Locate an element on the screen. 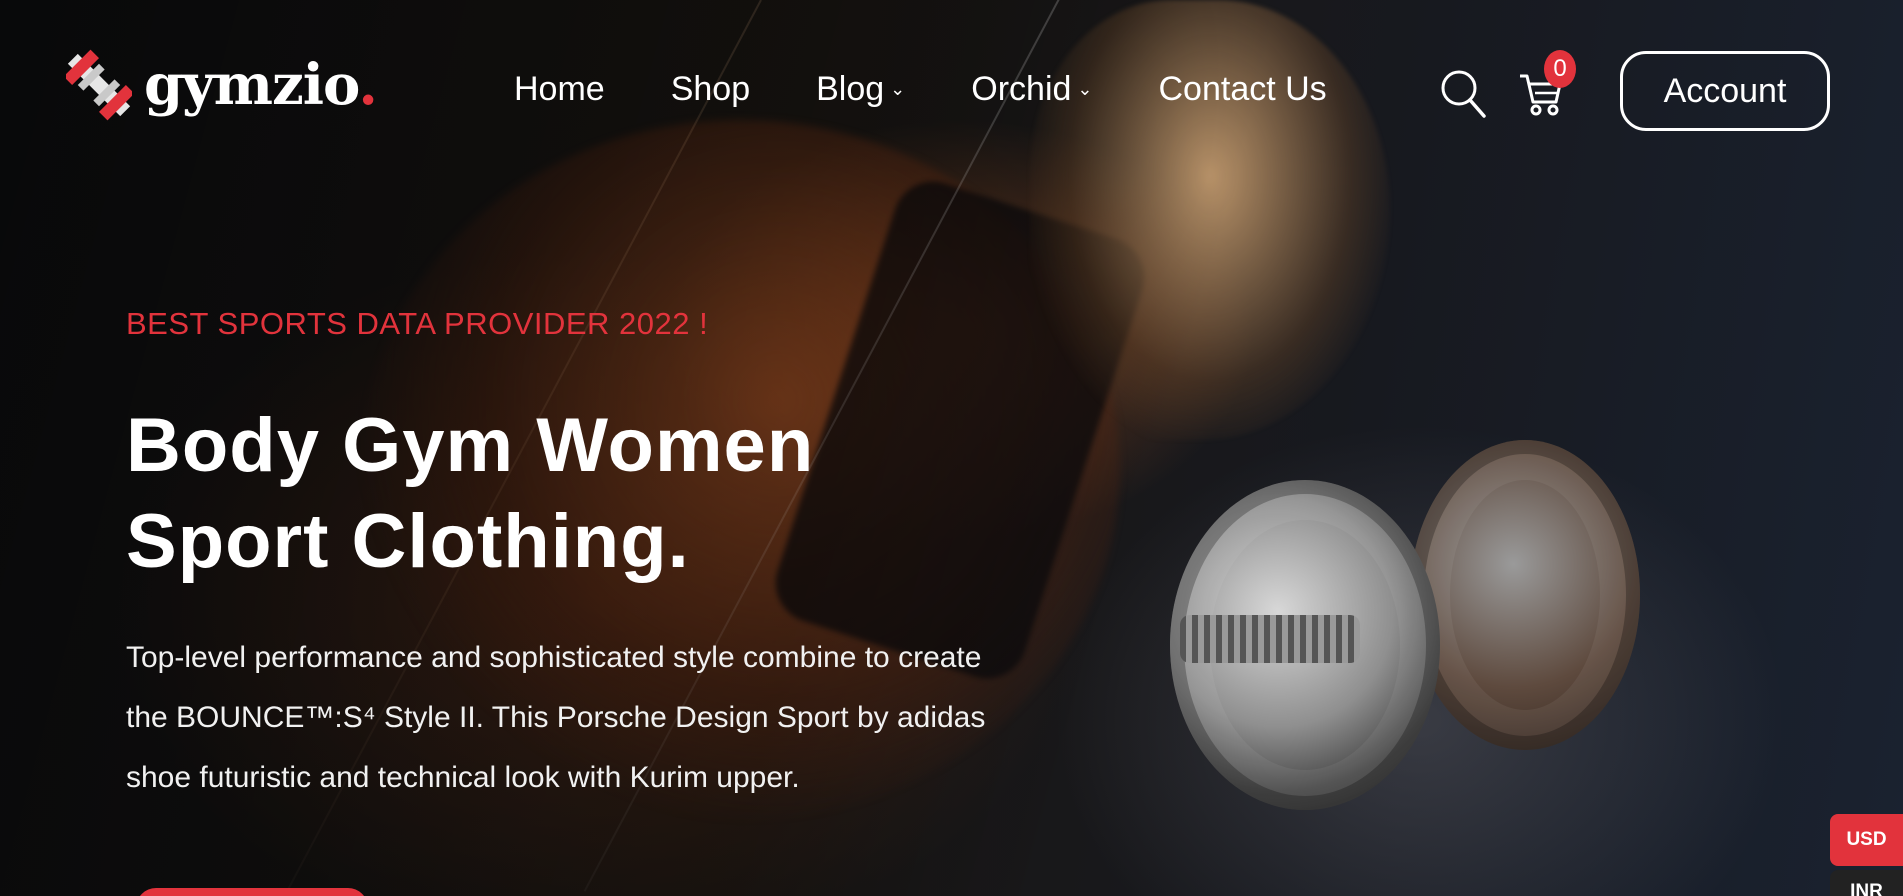 The image size is (1903, 896). logo-wordmark: gymzio. is located at coordinates (261, 85).